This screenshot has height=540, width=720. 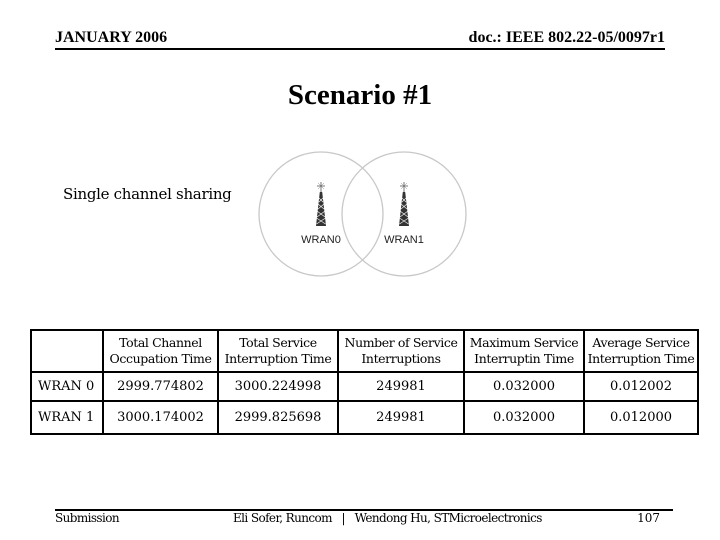 What do you see at coordinates (360, 49) in the screenshot?
I see `header-rule` at bounding box center [360, 49].